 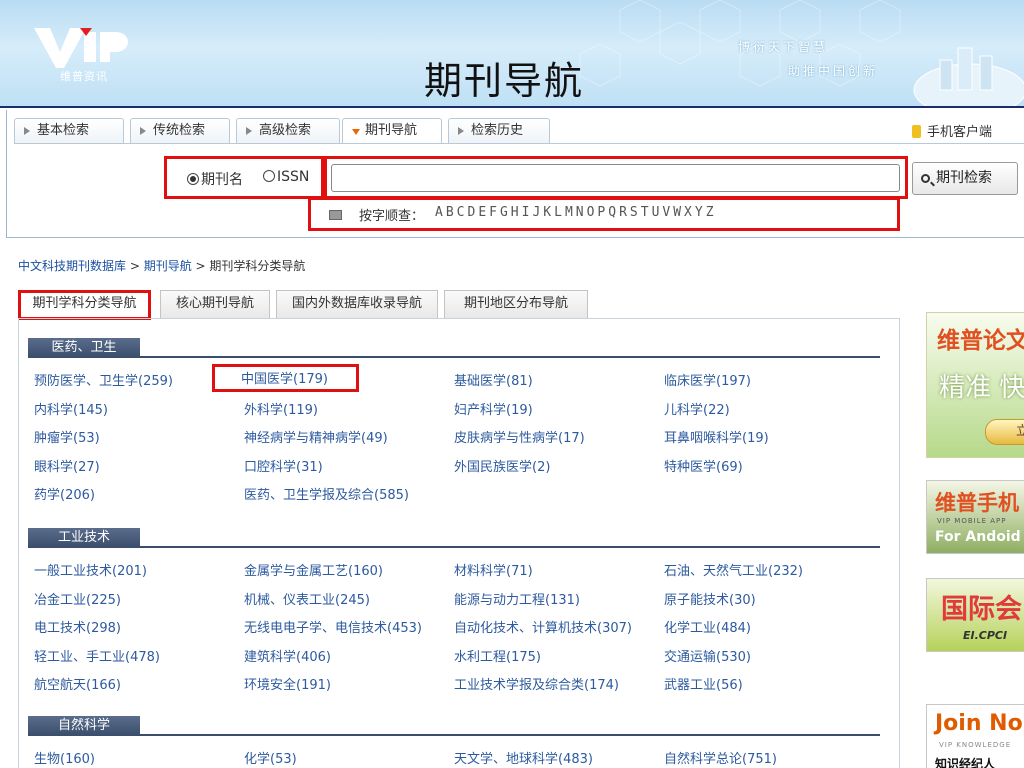 What do you see at coordinates (1004, 432) in the screenshot?
I see `ad-button: 立` at bounding box center [1004, 432].